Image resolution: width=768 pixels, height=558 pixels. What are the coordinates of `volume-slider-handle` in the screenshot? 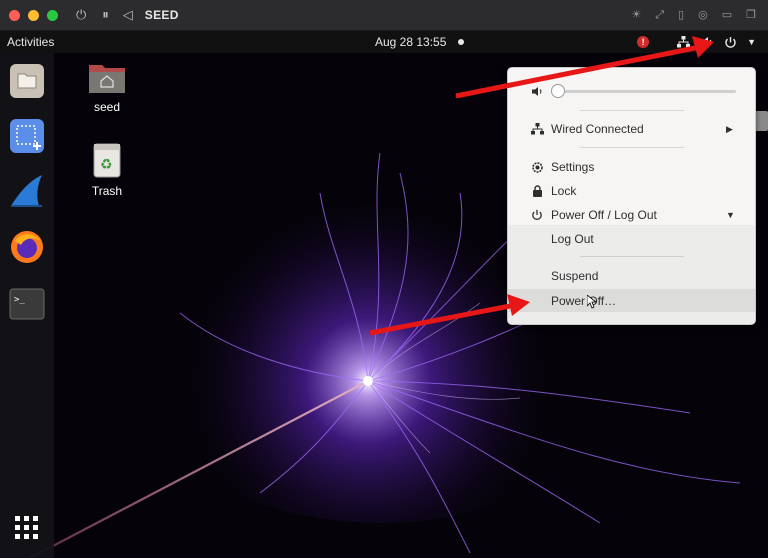 It's located at (558, 91).